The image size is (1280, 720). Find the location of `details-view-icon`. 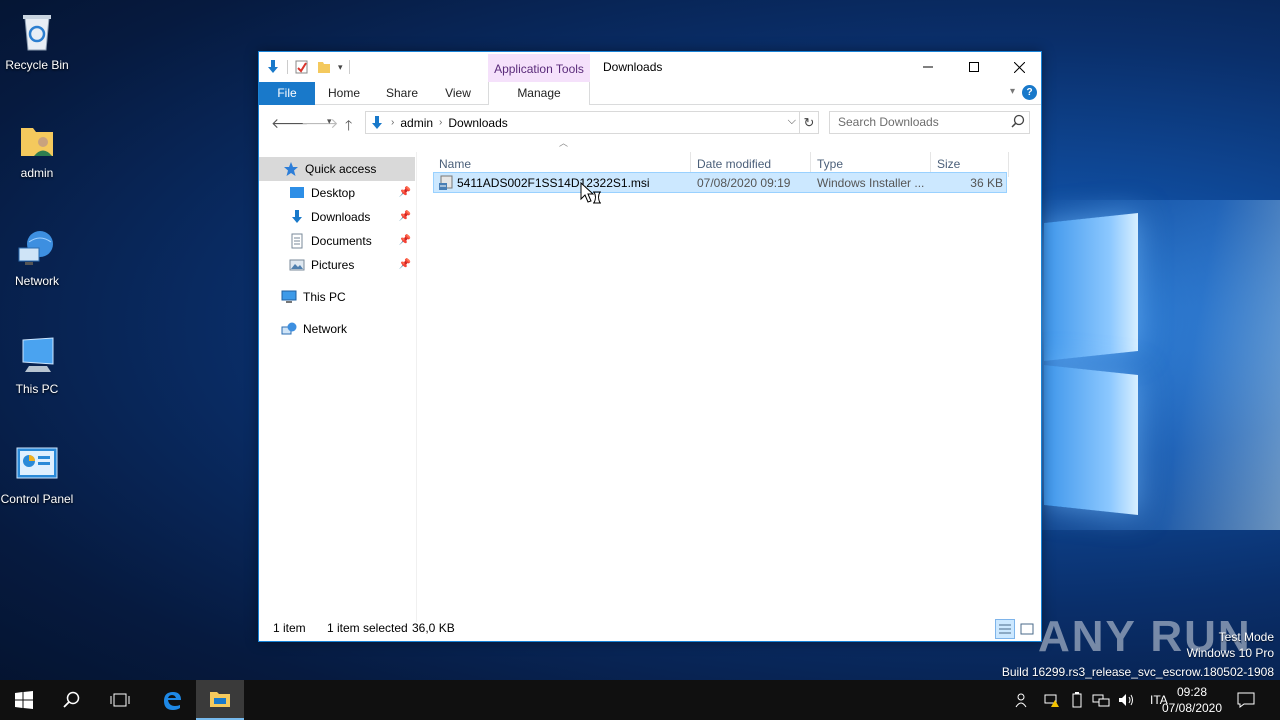

details-view-icon is located at coordinates (1005, 629).